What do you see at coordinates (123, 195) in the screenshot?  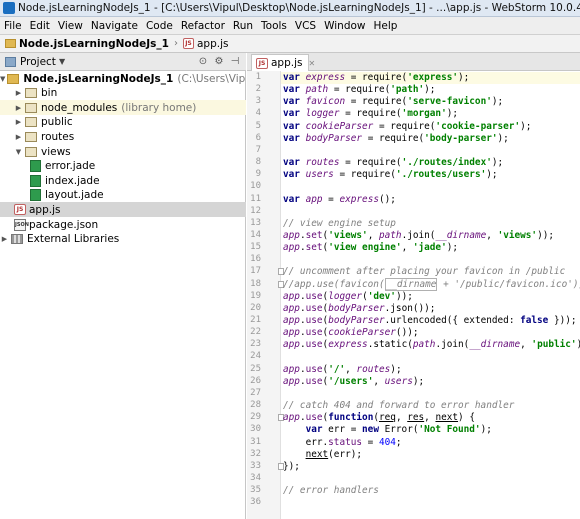 I see `tree-item-layout-jade: layout.jade` at bounding box center [123, 195].